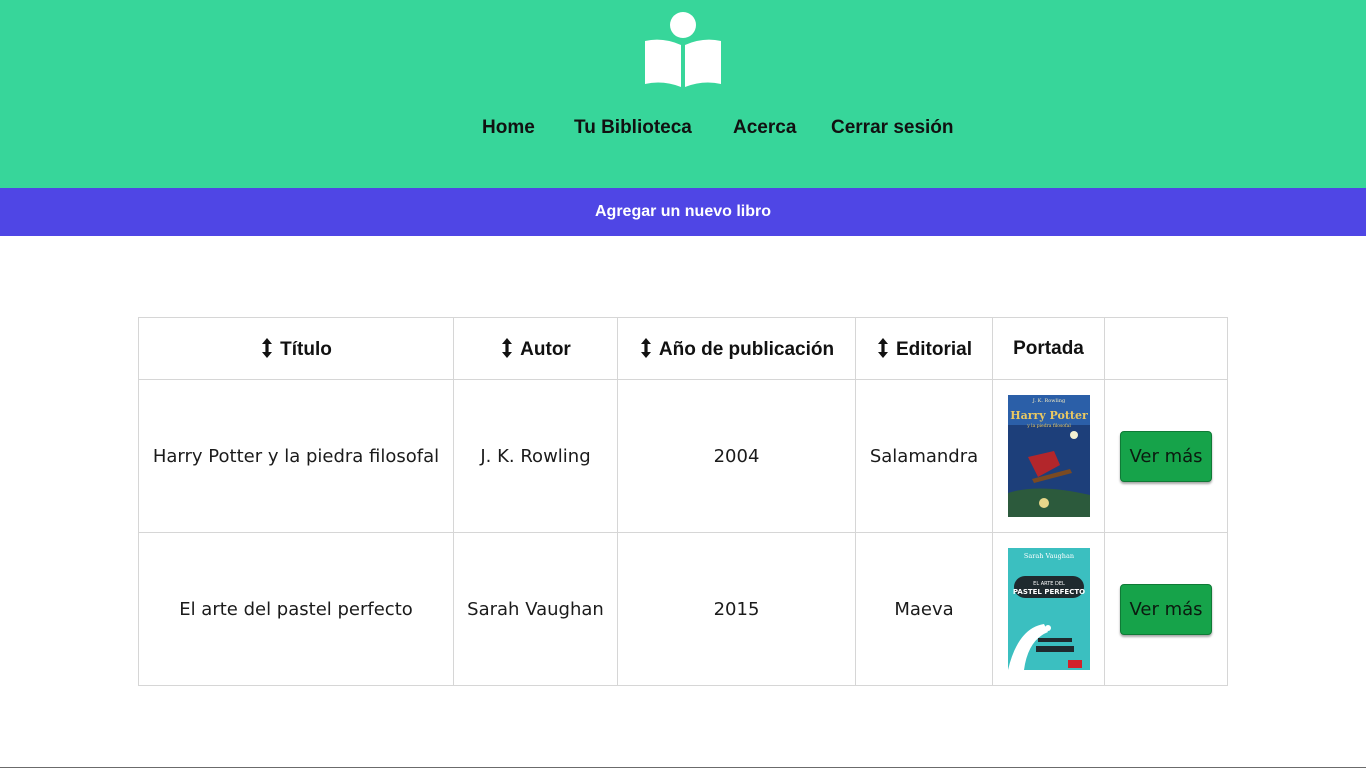  Describe the element at coordinates (296, 609) in the screenshot. I see `cell-titulo: El arte del pastel perfecto` at that location.